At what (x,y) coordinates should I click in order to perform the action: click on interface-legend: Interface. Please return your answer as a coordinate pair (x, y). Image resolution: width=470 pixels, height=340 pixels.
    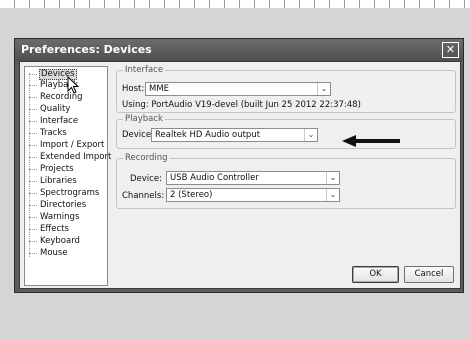
    Looking at the image, I should click on (144, 70).